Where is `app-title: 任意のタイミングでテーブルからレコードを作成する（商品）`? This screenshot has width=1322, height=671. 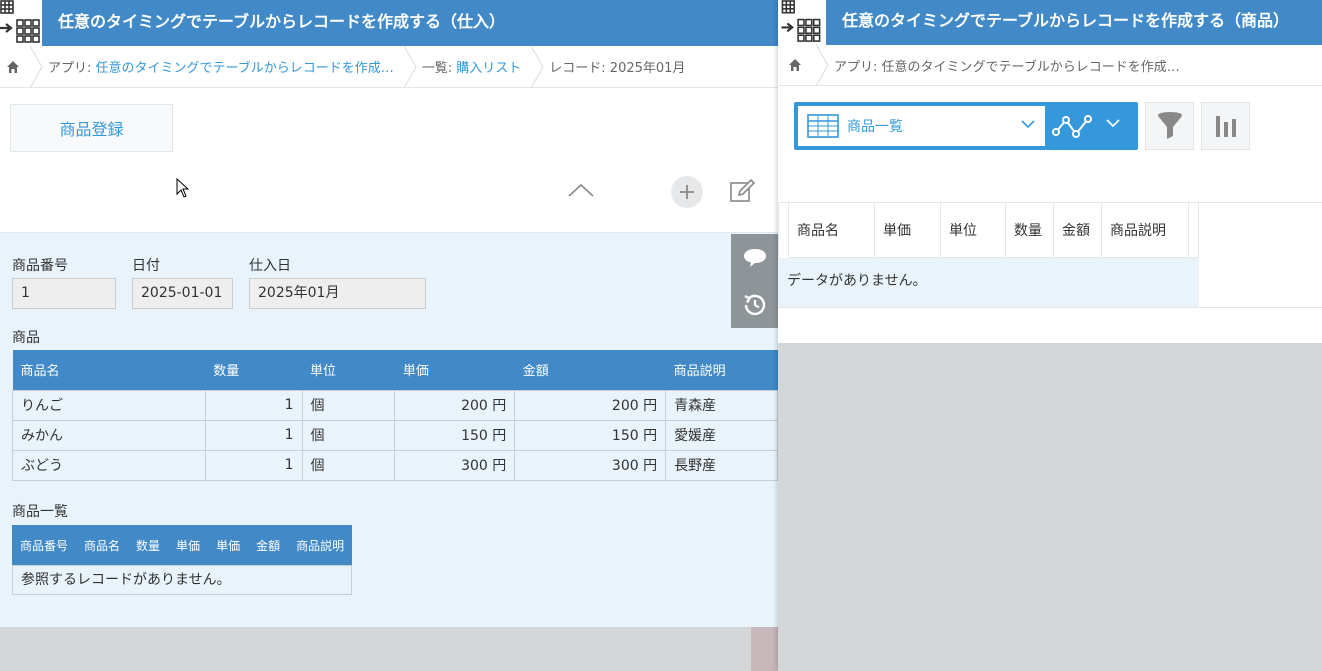
app-title: 任意のタイミングでテーブルからレコードを作成する（商品） is located at coordinates (1066, 20).